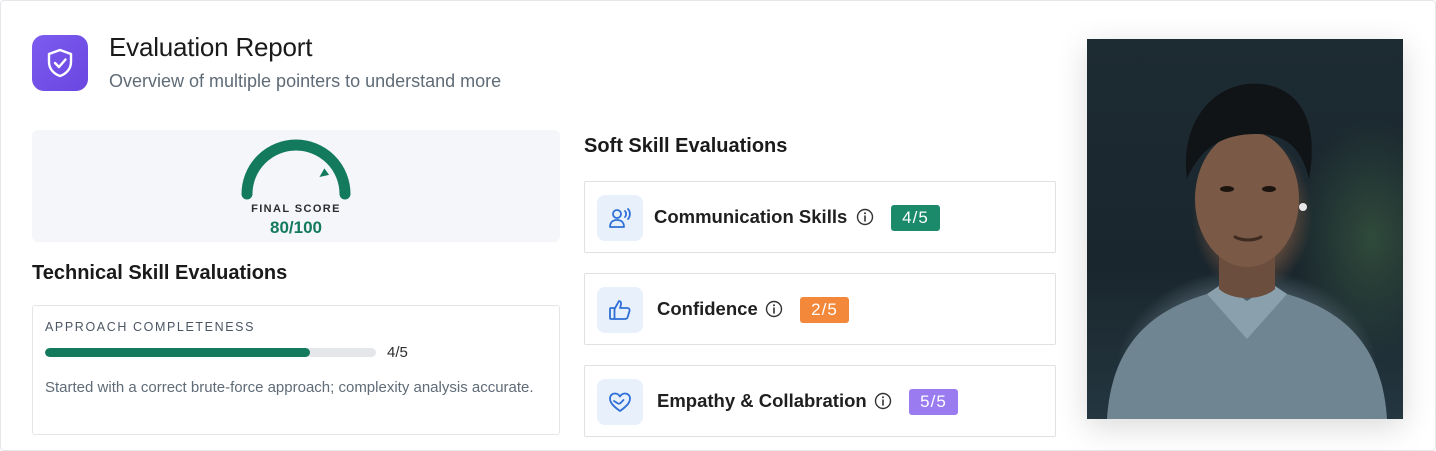  Describe the element at coordinates (160, 273) in the screenshot. I see `technical-heading: Technical Skill Evaluations` at that location.